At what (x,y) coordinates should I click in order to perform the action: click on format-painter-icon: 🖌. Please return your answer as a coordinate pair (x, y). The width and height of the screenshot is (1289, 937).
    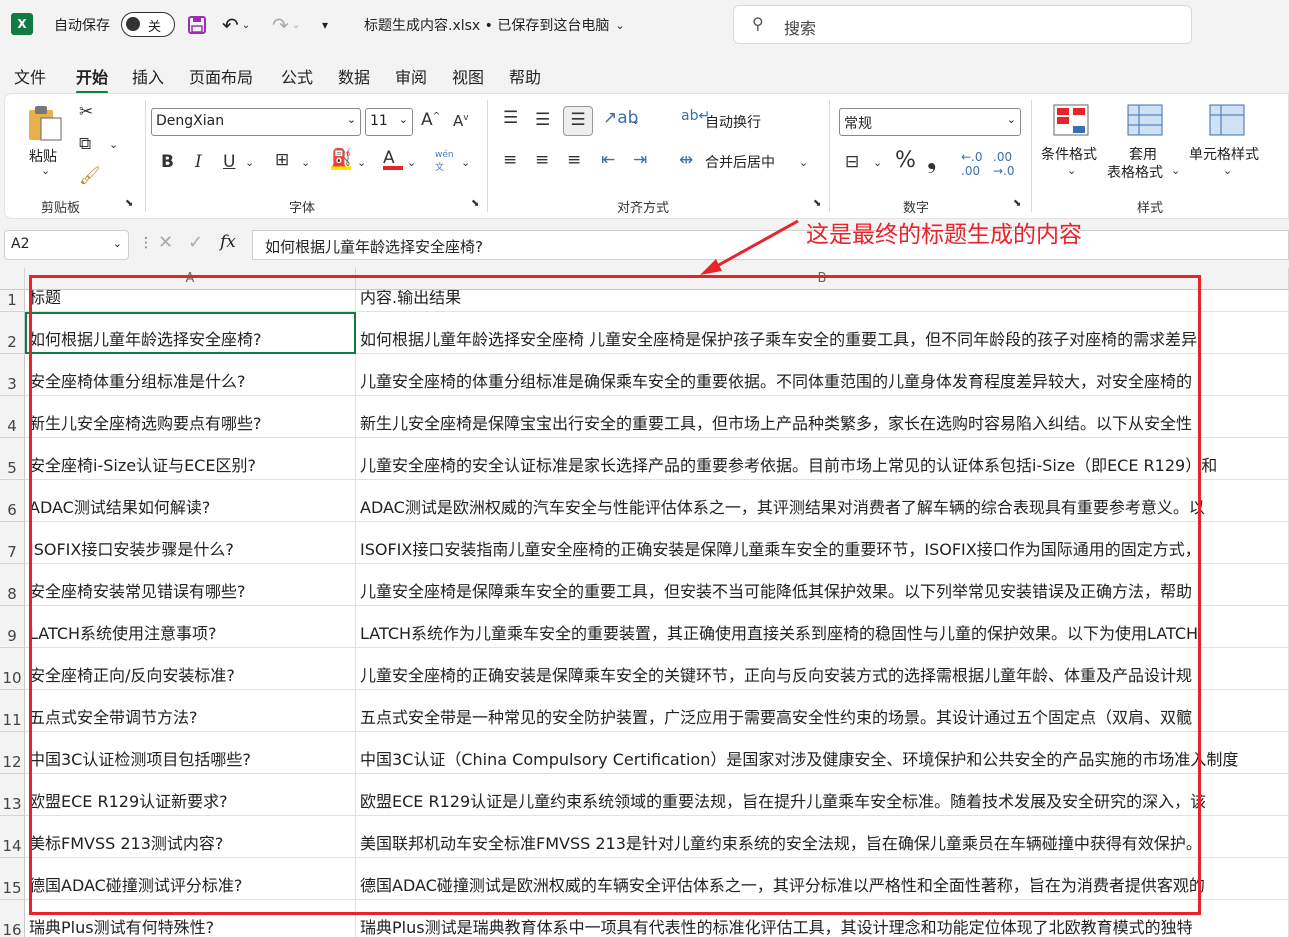
    Looking at the image, I should click on (90, 176).